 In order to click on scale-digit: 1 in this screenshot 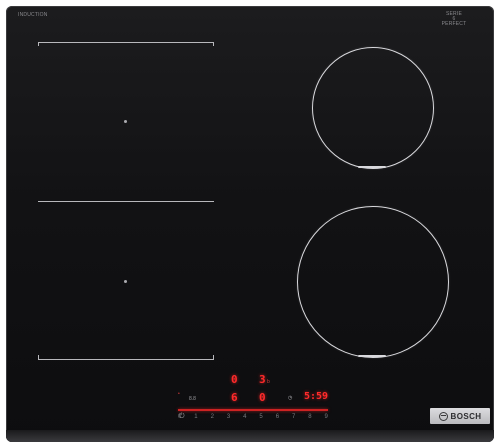, I will do `click(195, 417)`.